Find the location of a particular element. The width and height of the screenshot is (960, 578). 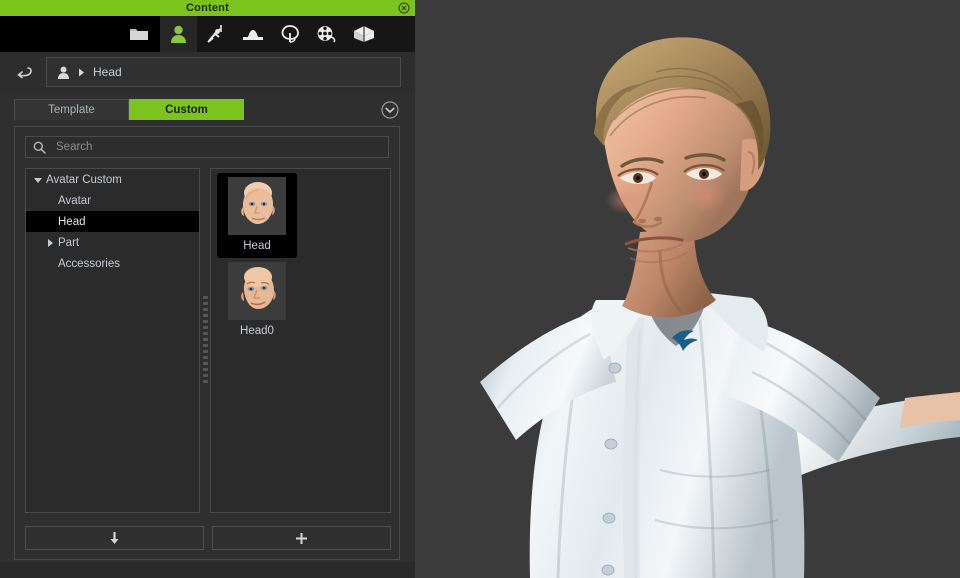

close-circle-icon is located at coordinates (404, 8).